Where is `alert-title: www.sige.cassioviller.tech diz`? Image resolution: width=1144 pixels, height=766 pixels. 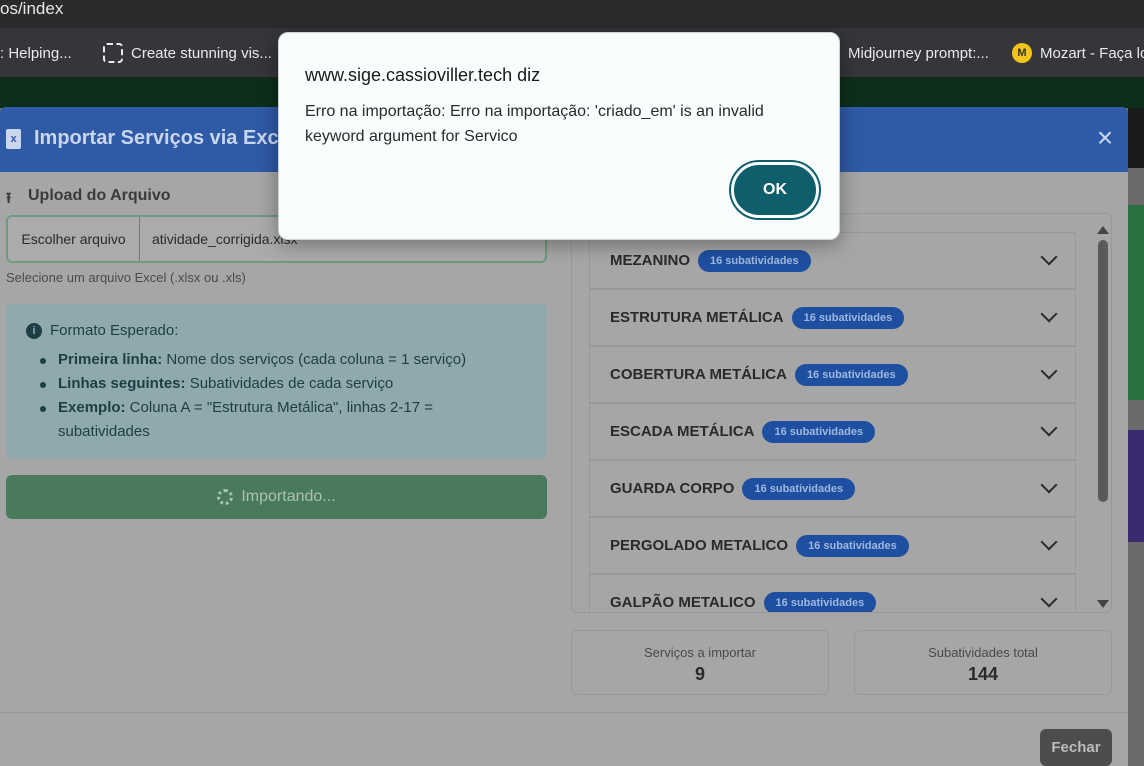 alert-title: www.sige.cassioviller.tech diz is located at coordinates (423, 75).